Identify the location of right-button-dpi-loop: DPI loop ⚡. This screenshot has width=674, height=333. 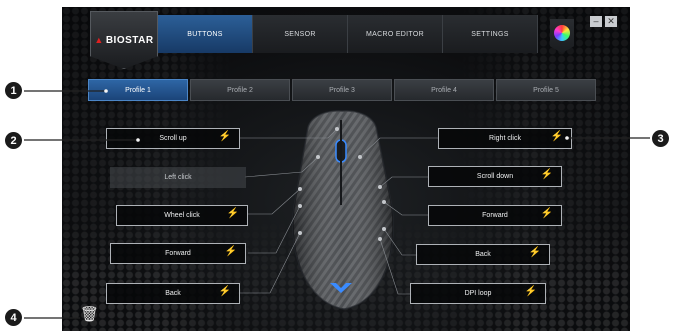
(478, 293).